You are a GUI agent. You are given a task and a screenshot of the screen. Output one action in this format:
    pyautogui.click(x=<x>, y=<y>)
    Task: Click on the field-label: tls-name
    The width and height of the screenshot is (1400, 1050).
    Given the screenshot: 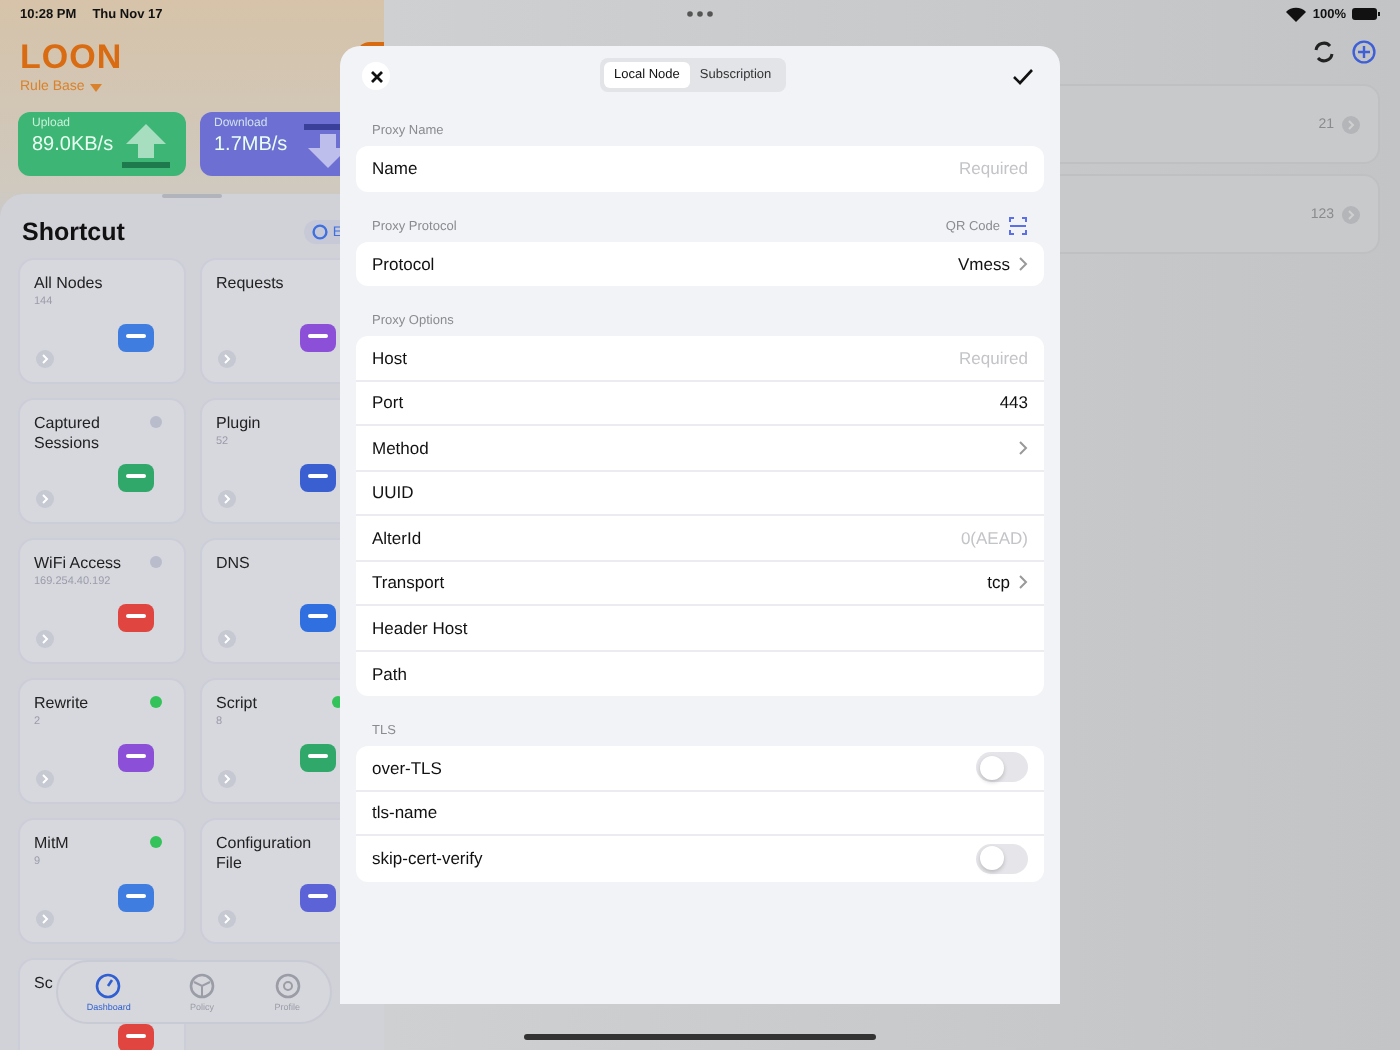 What is the action you would take?
    pyautogui.click(x=405, y=812)
    